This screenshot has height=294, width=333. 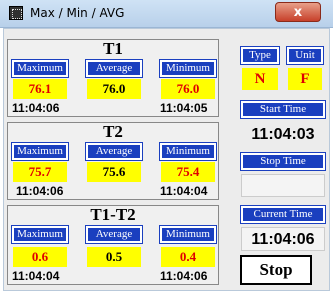 What do you see at coordinates (114, 68) in the screenshot?
I see `t1-average-label: Average` at bounding box center [114, 68].